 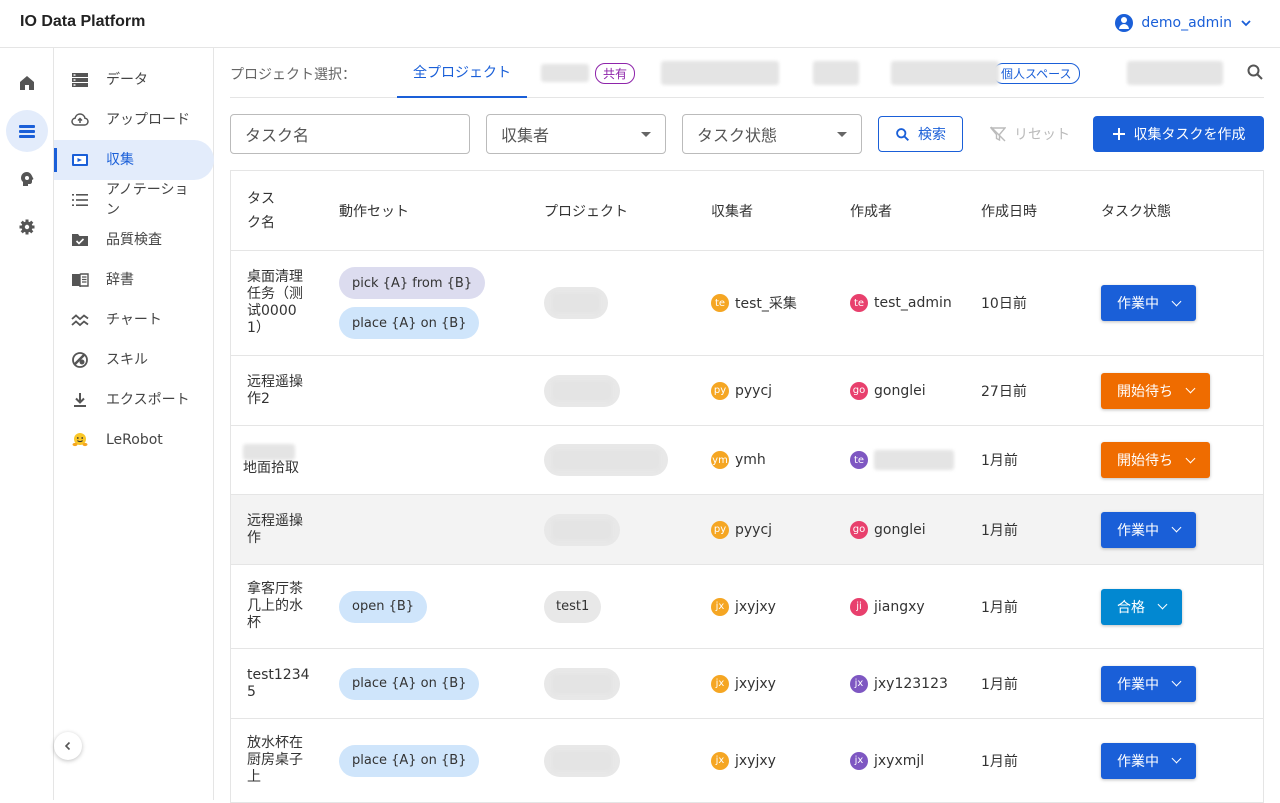 I want to click on table-row: 远程遥操作 py pyycj go gonglei 1月前 作業中, so click(x=747, y=530).